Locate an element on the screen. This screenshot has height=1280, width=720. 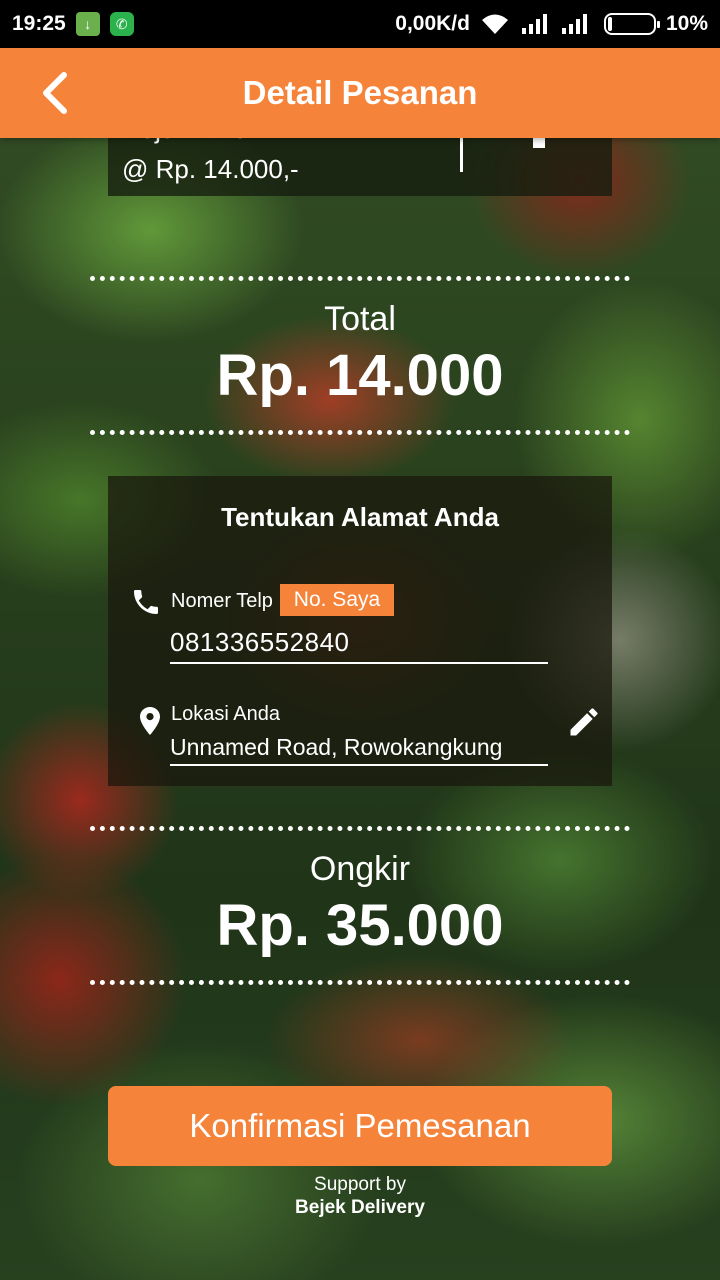
phone-input: 081336552840 is located at coordinates (359, 644).